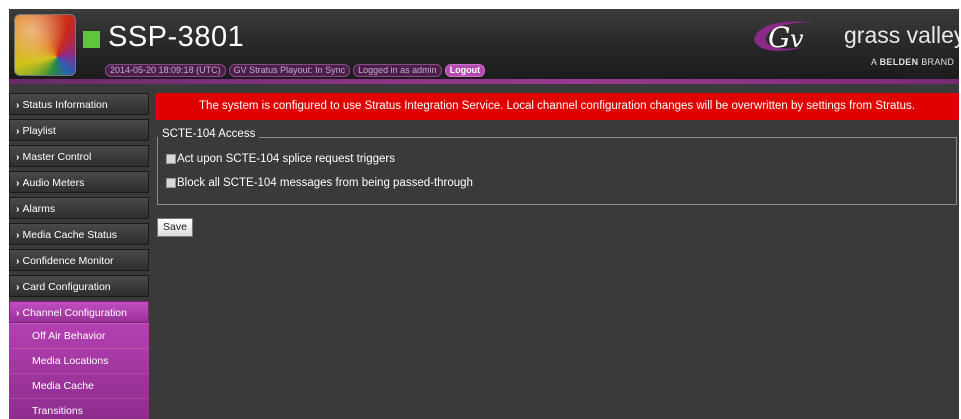 This screenshot has height=419, width=961. I want to click on gv-logo-icon: G v, so click(785, 37).